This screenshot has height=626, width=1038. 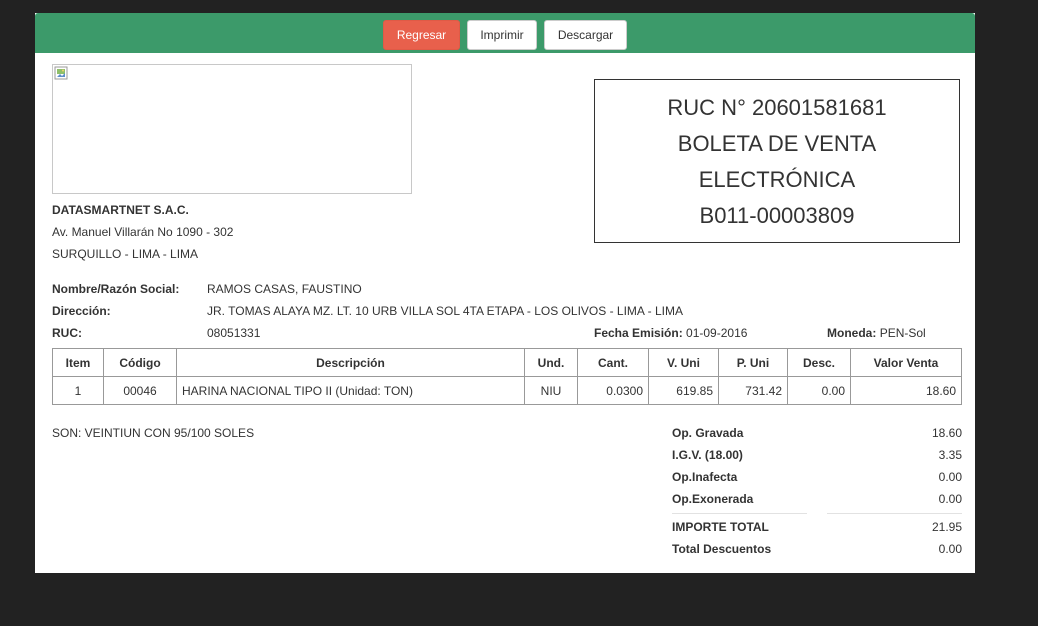 I want to click on issue-date-value: 01-09-2016, so click(x=717, y=333).